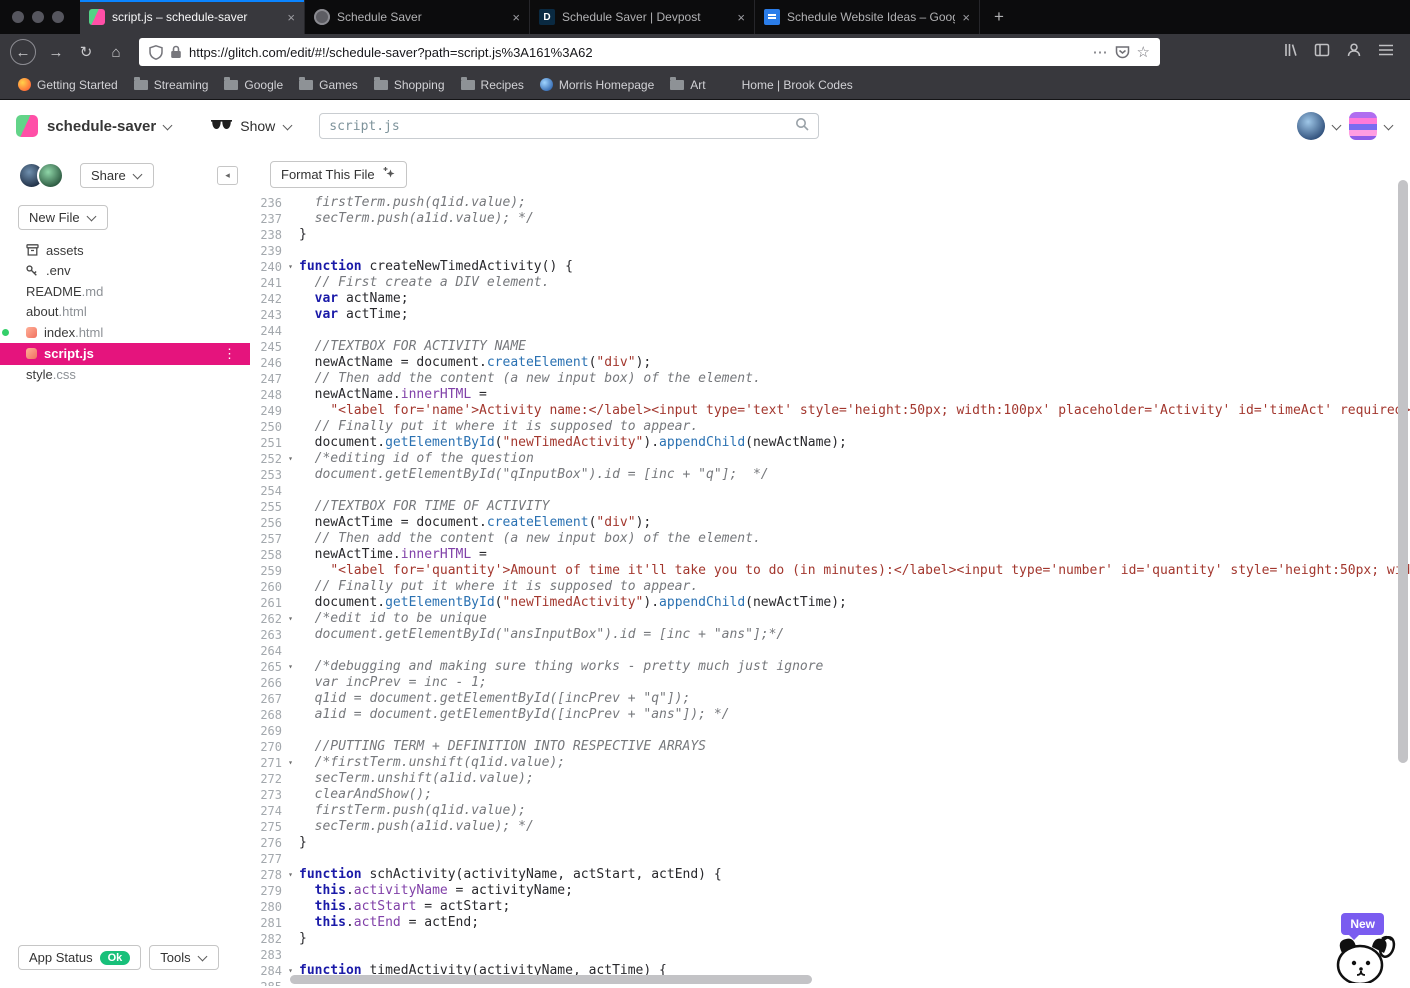 Image resolution: width=1410 pixels, height=988 pixels. I want to click on code-line: 273 clearAndShow();, so click(830, 795).